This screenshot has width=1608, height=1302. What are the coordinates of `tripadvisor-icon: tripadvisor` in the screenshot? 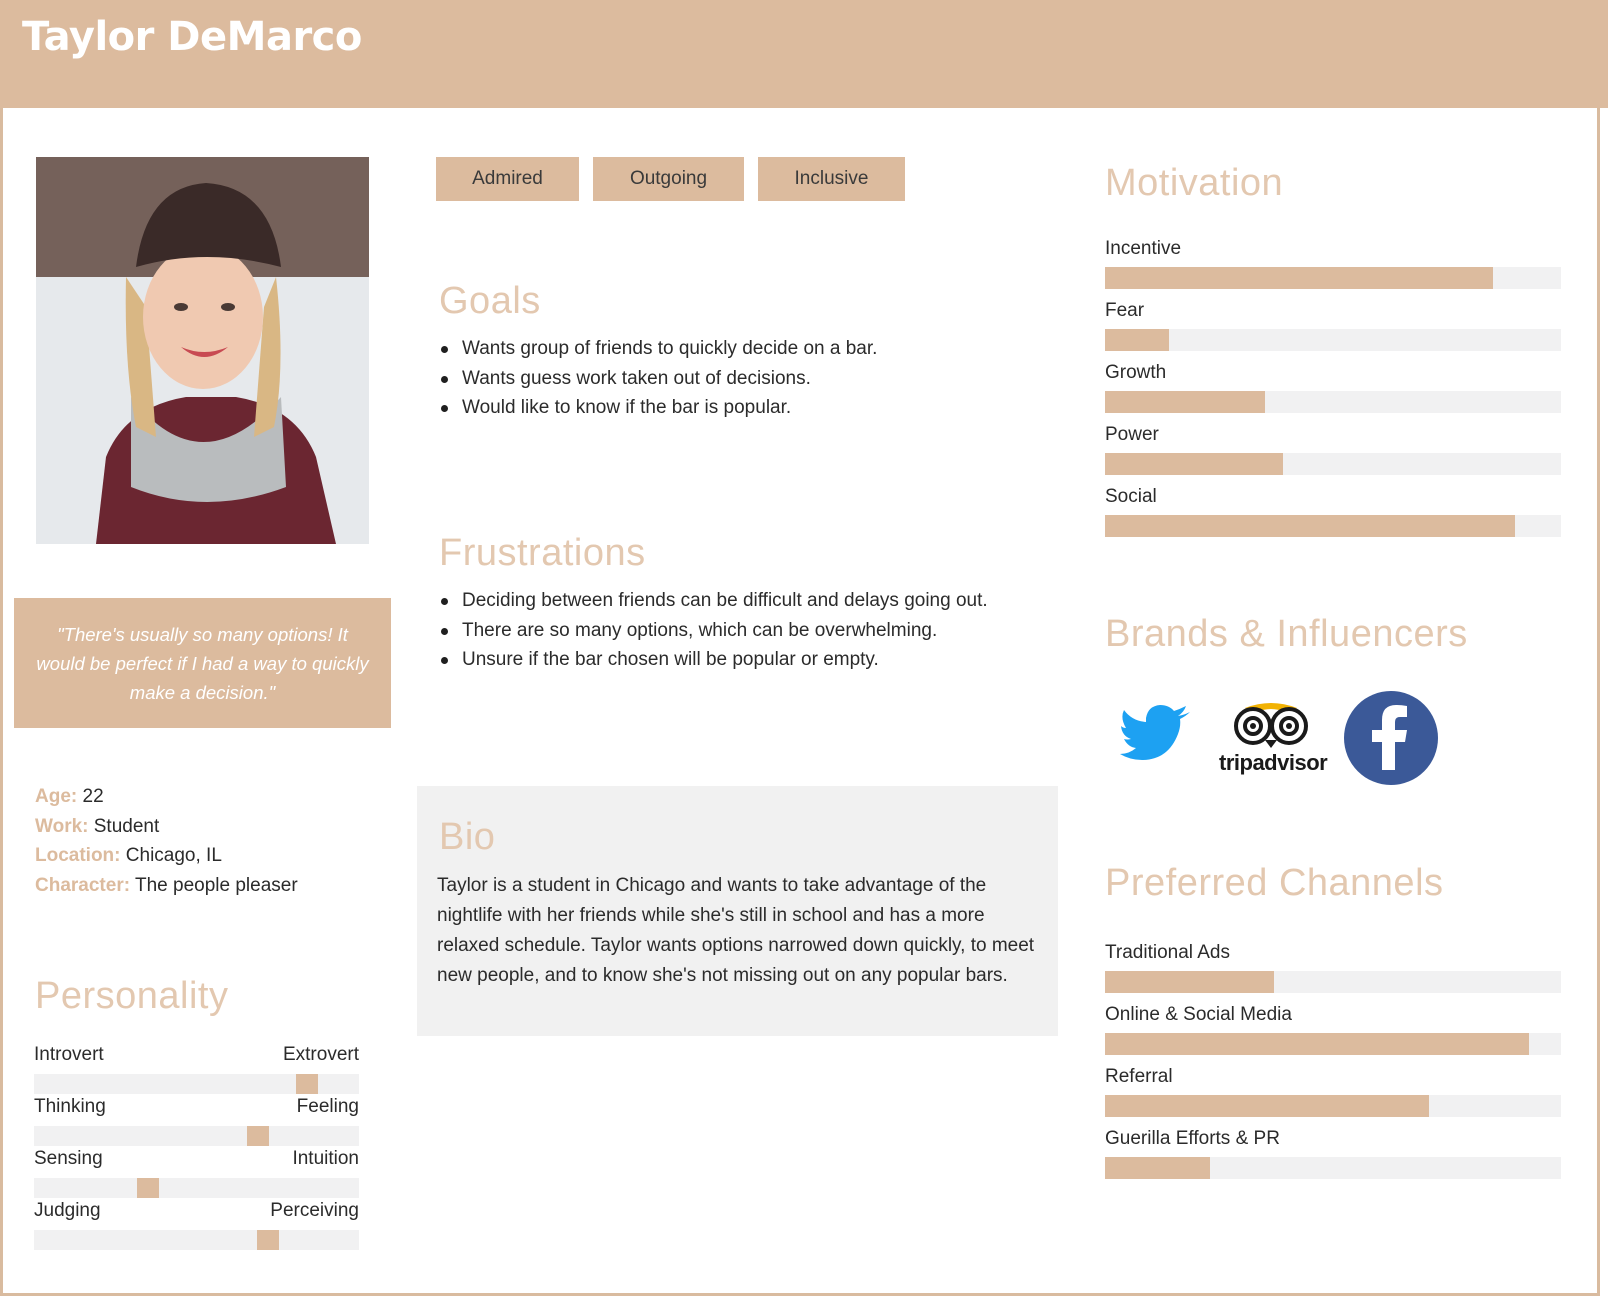 It's located at (1271, 739).